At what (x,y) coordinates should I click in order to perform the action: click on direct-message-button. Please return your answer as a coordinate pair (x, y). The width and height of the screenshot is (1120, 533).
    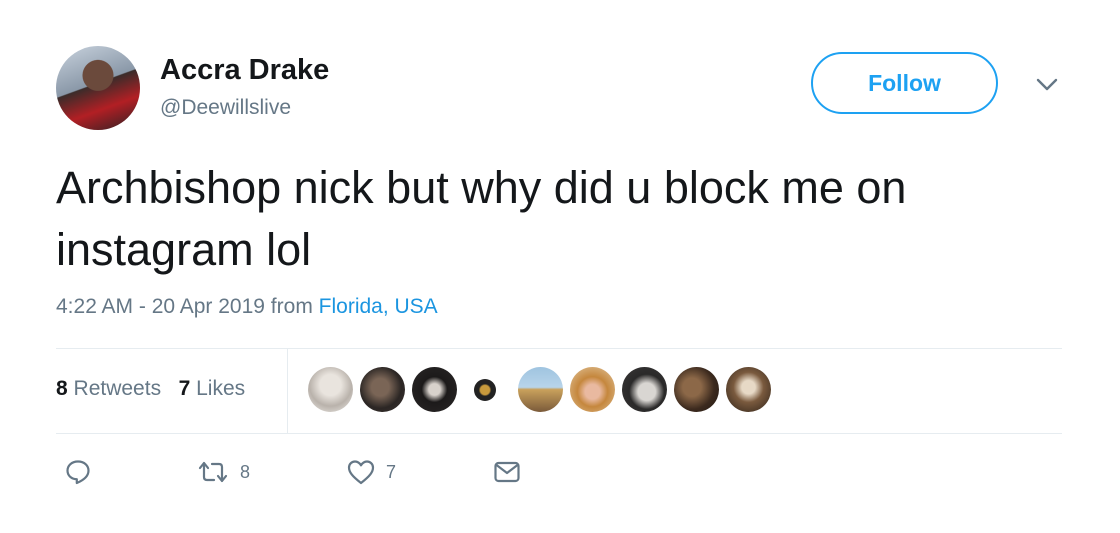
    Looking at the image, I should click on (507, 472).